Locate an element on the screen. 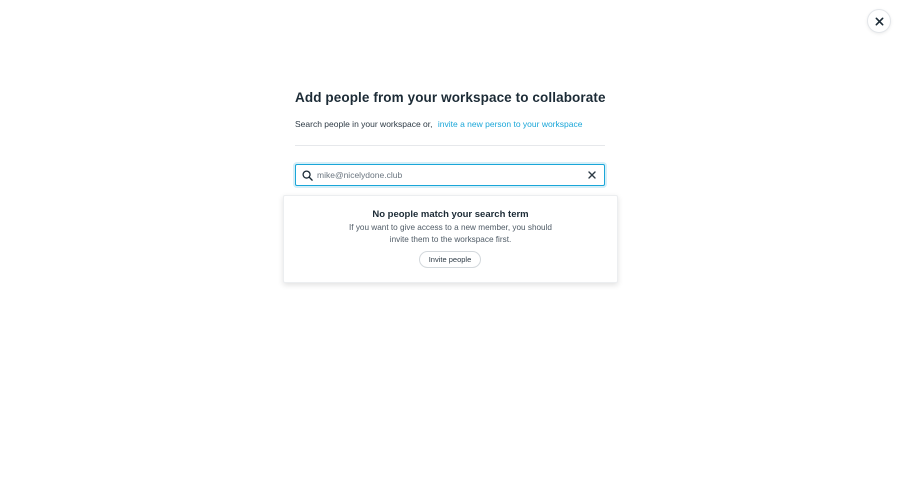  search-input is located at coordinates (447, 175).